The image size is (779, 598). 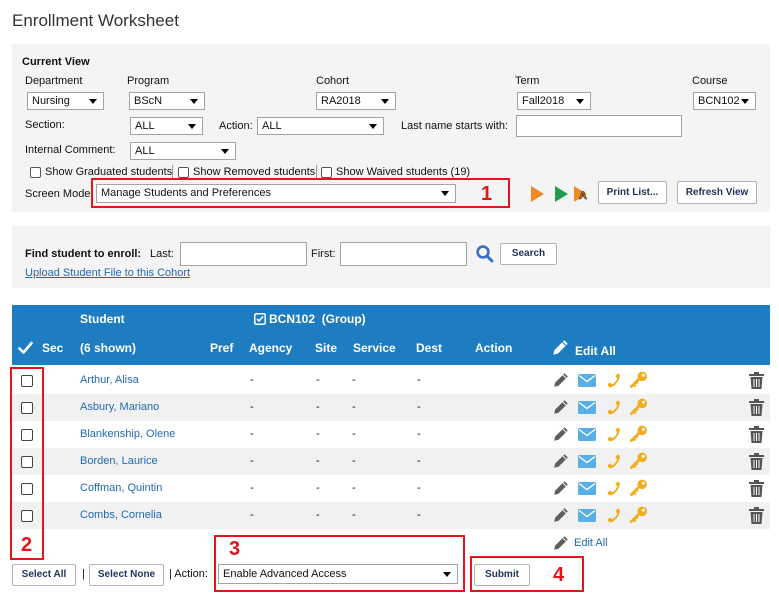 I want to click on term-select: Fall2018, so click(x=554, y=101).